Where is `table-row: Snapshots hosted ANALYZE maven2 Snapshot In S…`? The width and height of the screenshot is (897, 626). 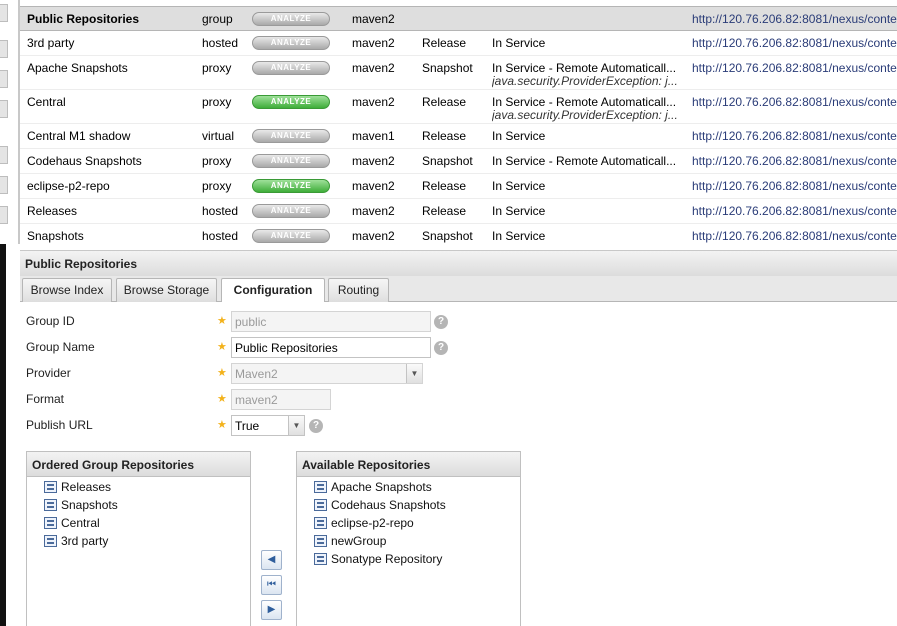 table-row: Snapshots hosted ANALYZE maven2 Snapshot In S… is located at coordinates (458, 234).